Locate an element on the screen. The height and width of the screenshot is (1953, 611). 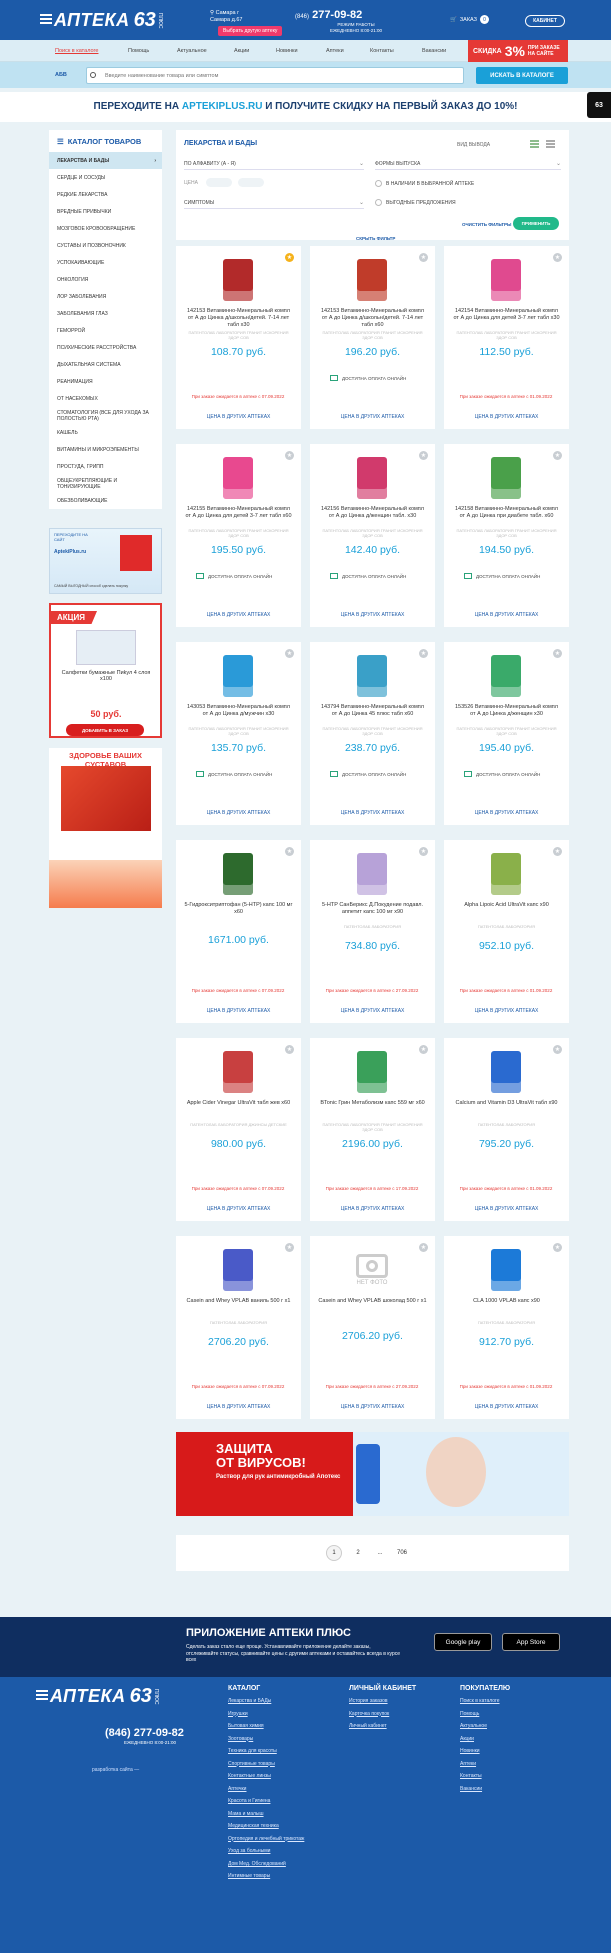
sidebar-item: МОЗГОВОЕ КРОВООБРАЩЕНИЕ is located at coordinates (105, 228).